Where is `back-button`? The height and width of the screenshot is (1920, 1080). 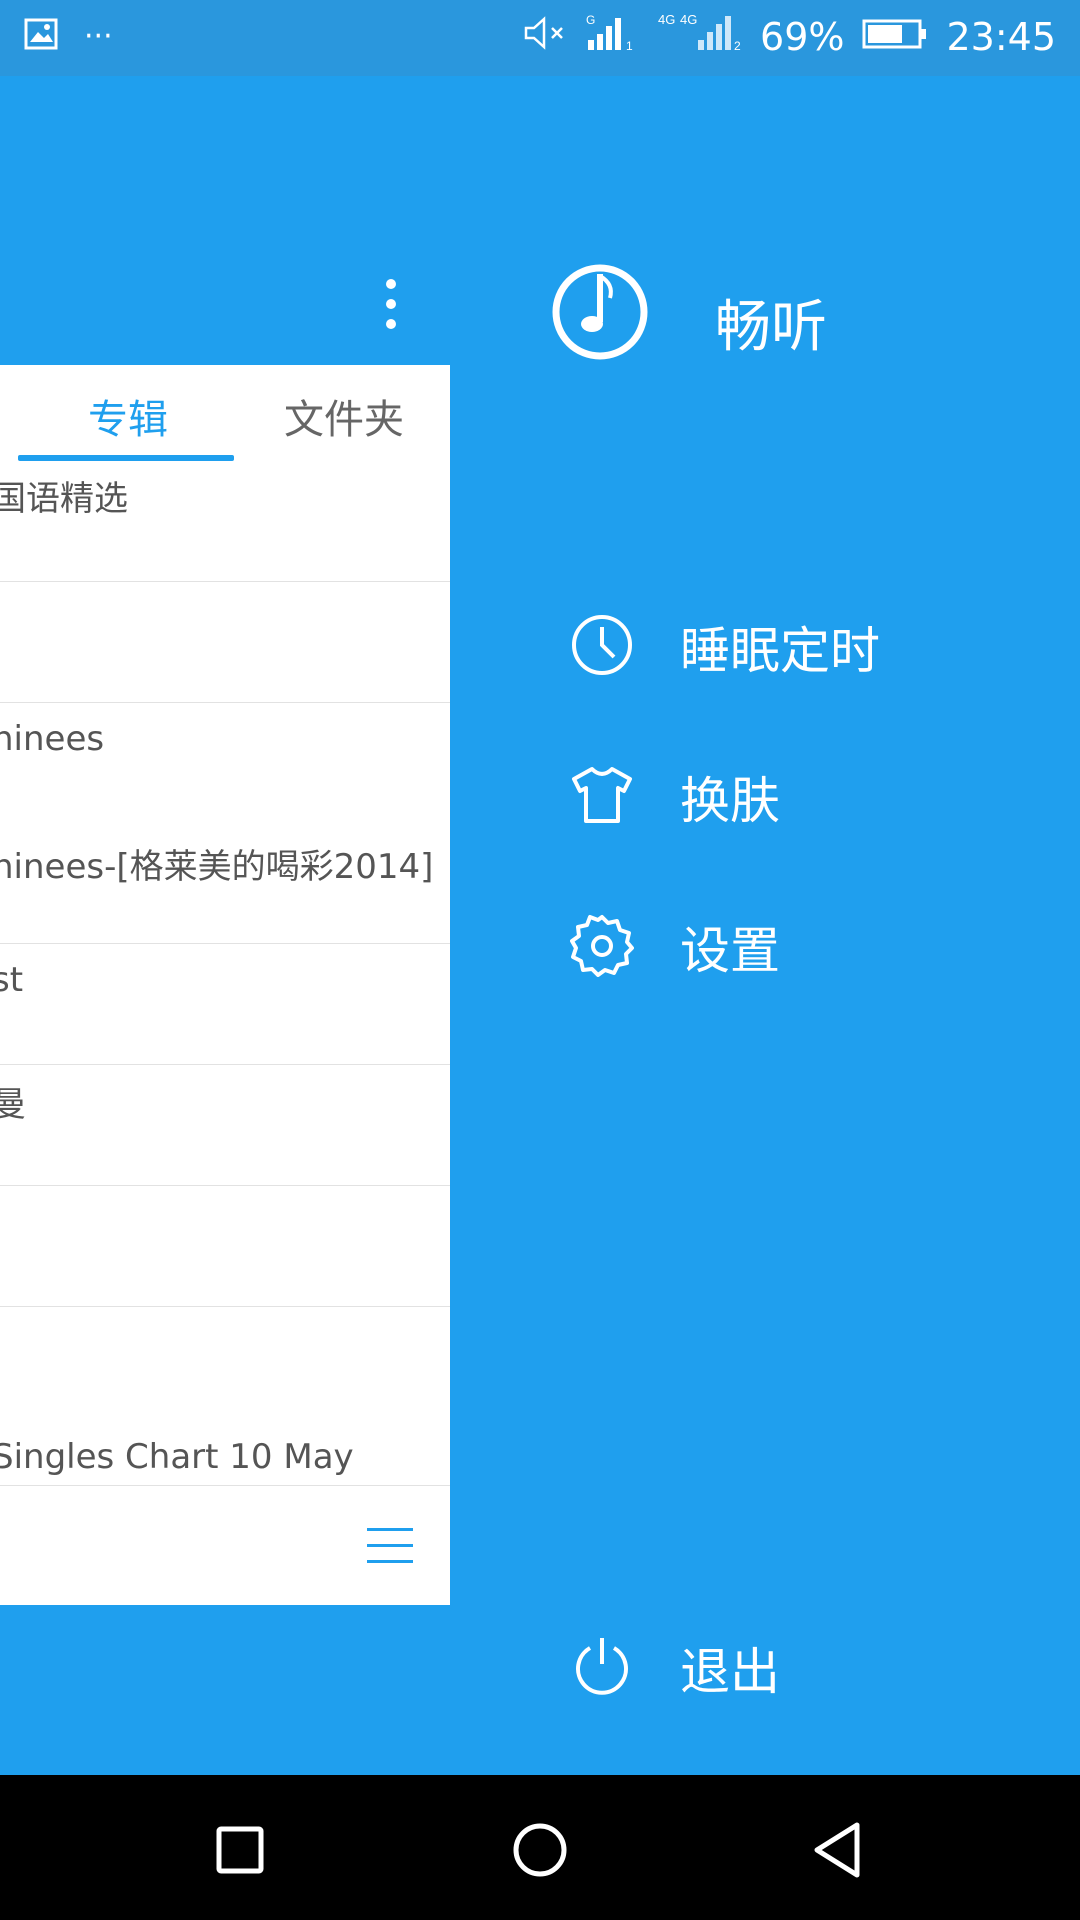 back-button is located at coordinates (840, 1850).